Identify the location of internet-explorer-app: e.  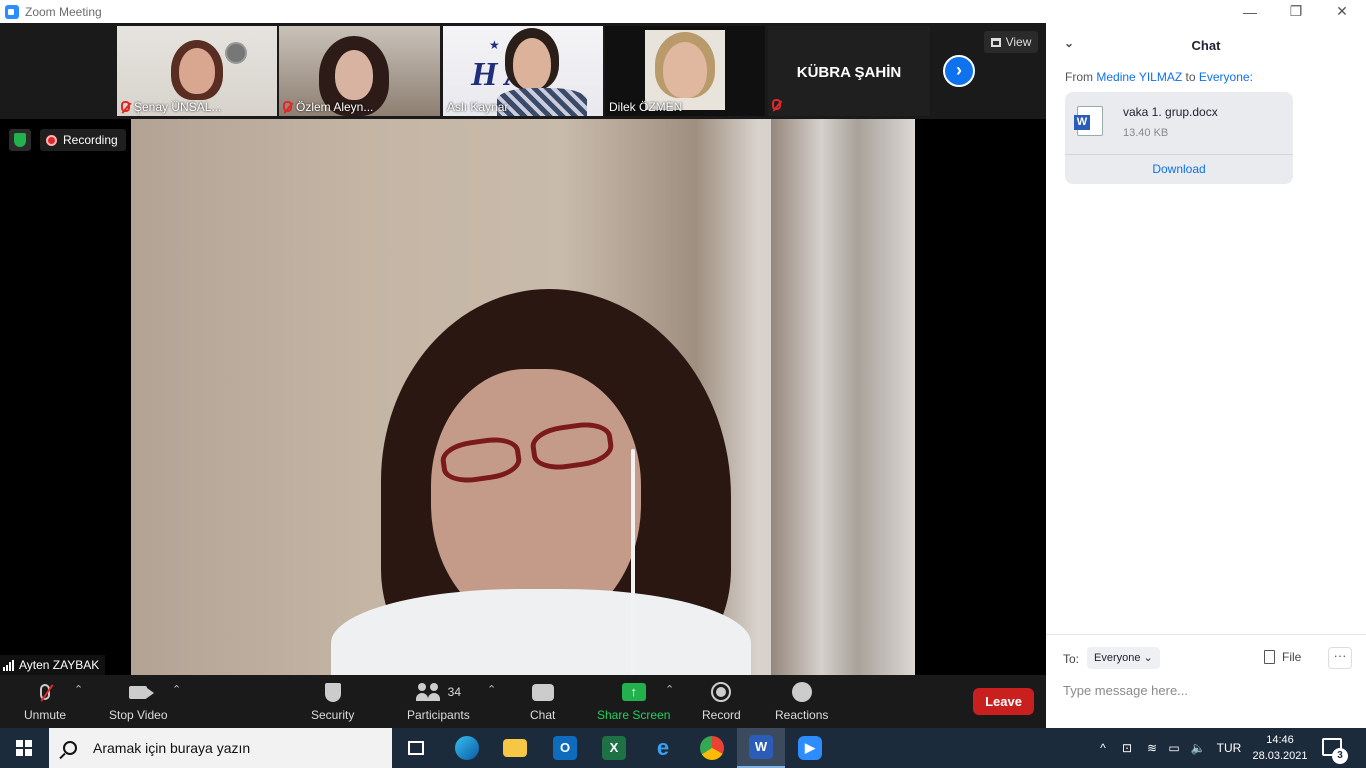
(663, 748).